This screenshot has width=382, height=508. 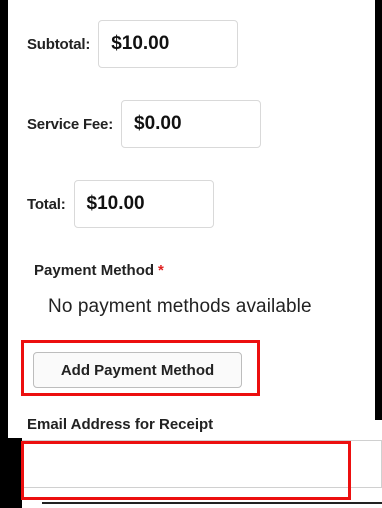 I want to click on subtotal-row: Subtotal: $10.00, so click(x=133, y=44).